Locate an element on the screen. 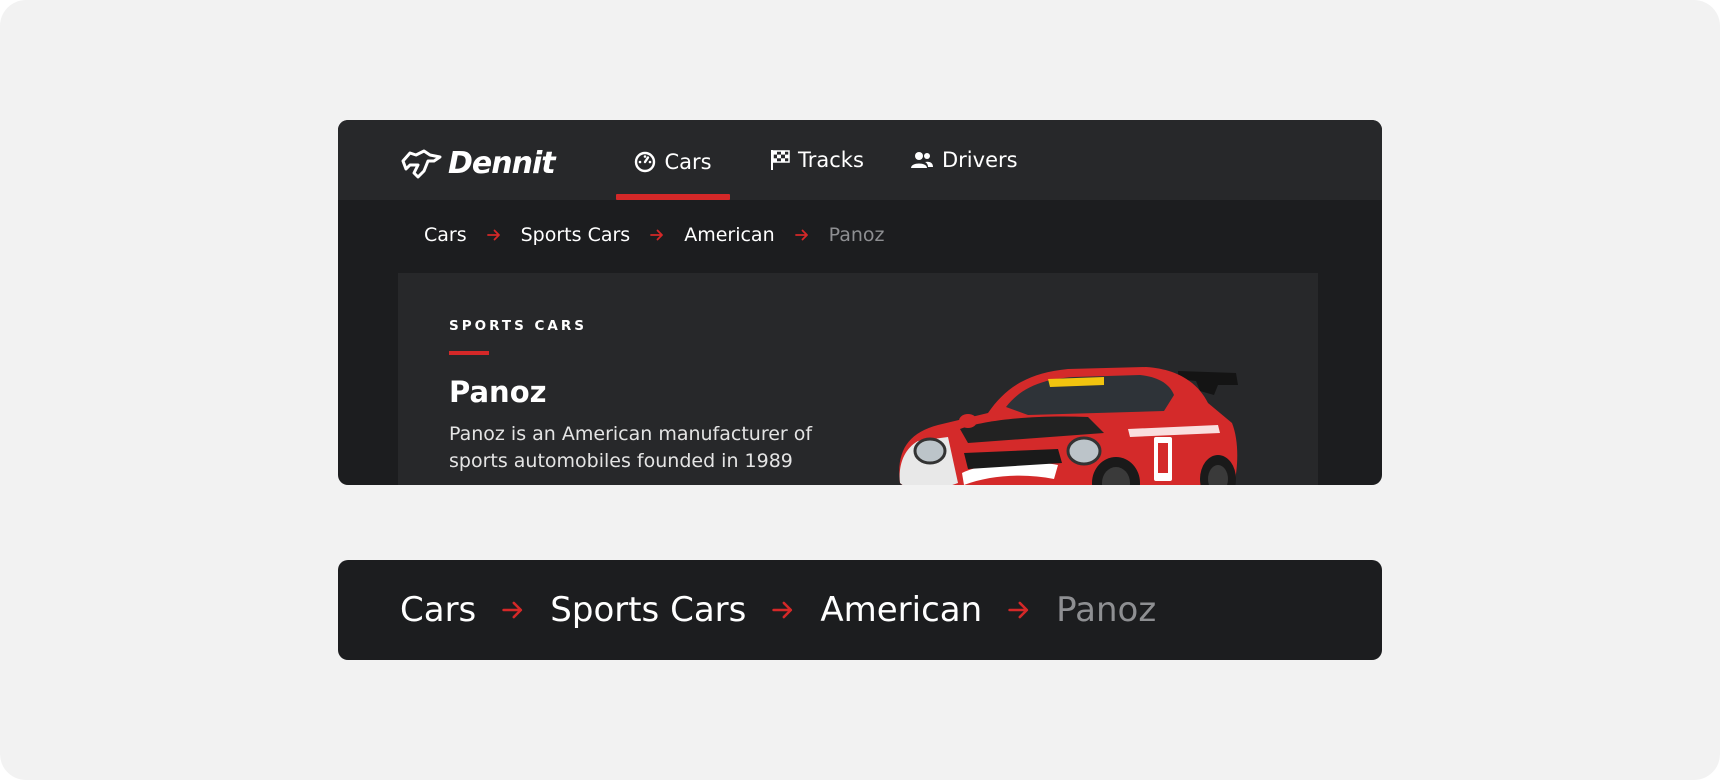 The image size is (1720, 780). nav-item-label: Tracks is located at coordinates (831, 160).